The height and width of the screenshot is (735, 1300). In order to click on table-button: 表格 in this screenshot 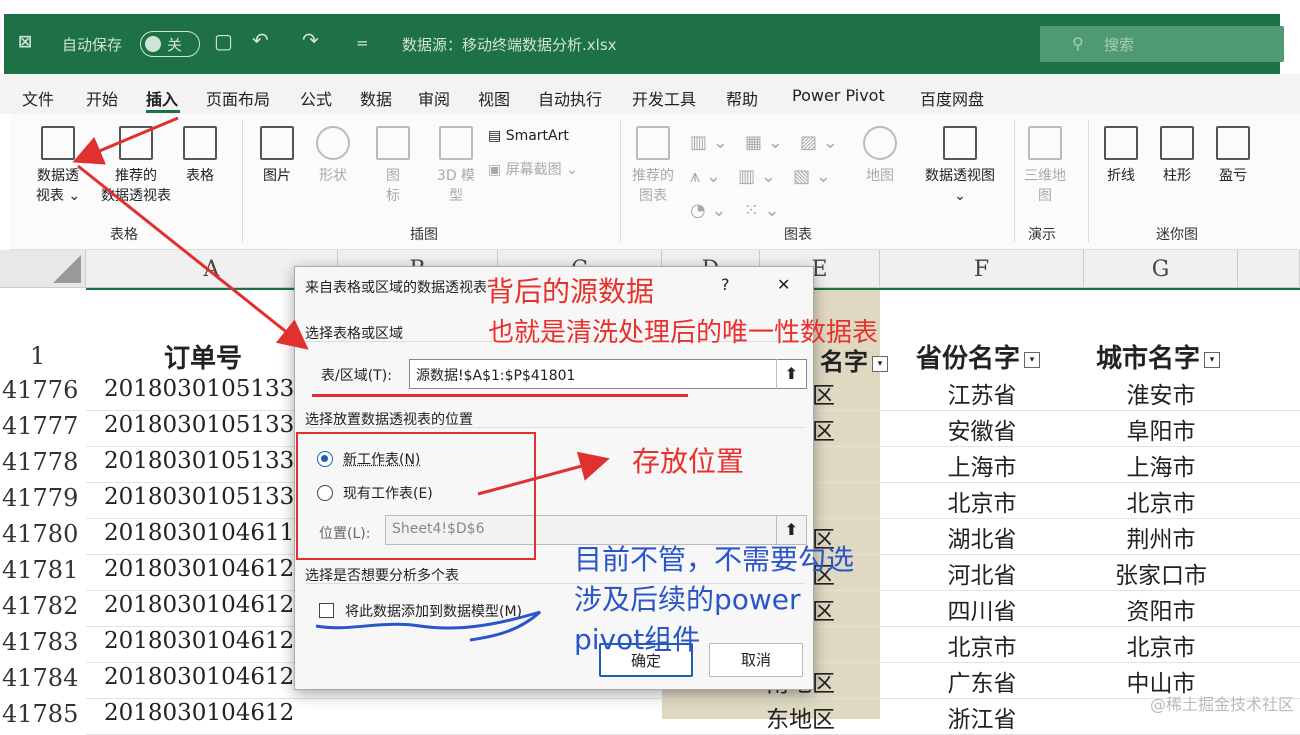, I will do `click(200, 156)`.